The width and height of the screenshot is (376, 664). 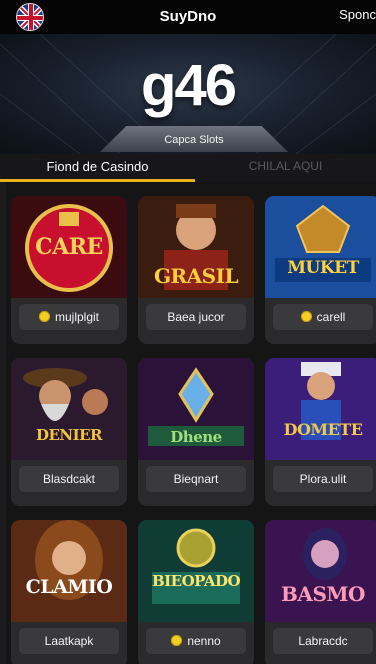 I want to click on game-label: Laatkapk, so click(x=69, y=641).